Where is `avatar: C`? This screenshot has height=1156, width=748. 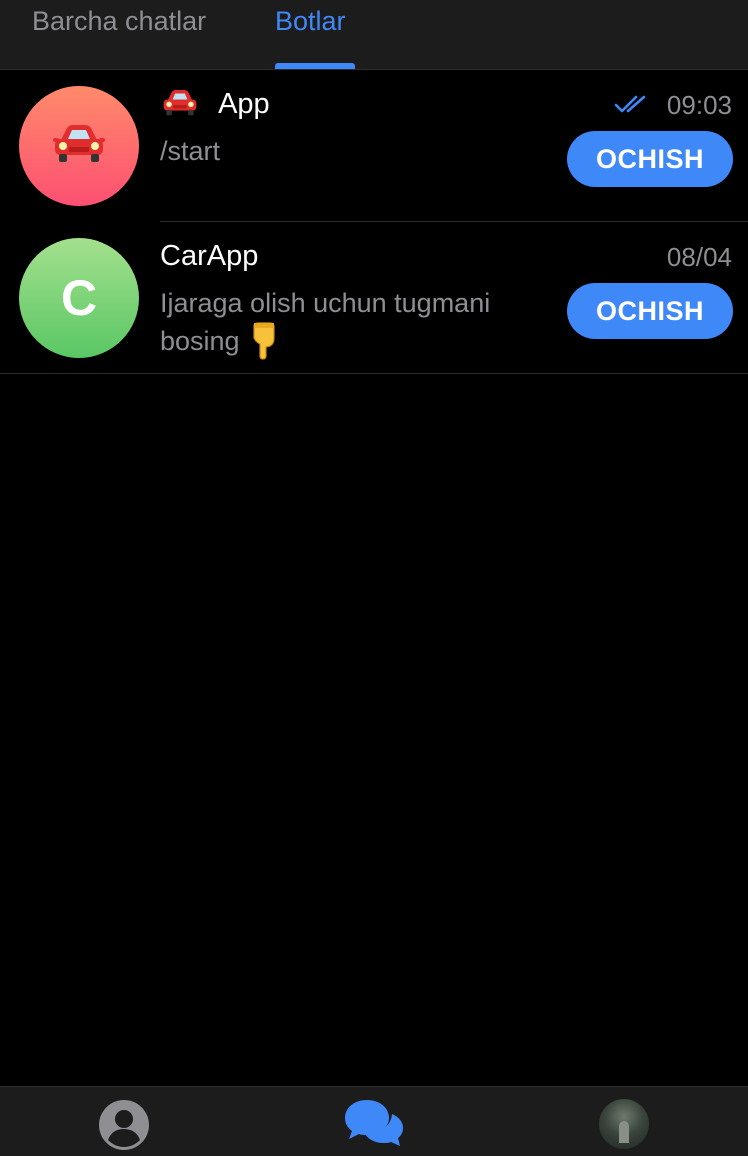 avatar: C is located at coordinates (79, 298).